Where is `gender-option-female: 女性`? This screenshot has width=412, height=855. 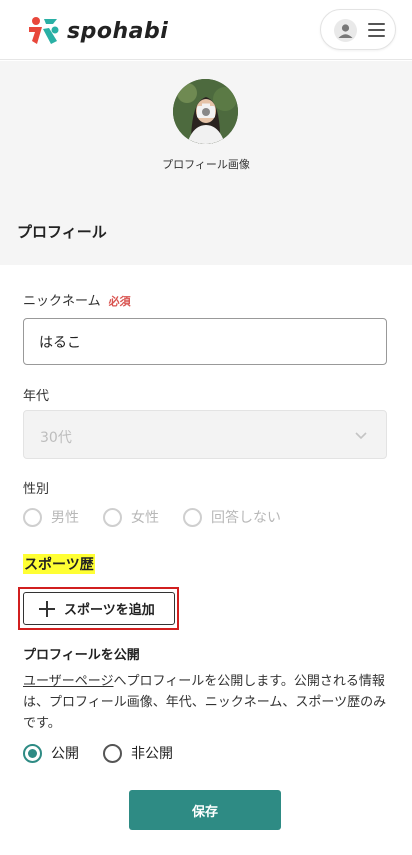 gender-option-female: 女性 is located at coordinates (131, 517).